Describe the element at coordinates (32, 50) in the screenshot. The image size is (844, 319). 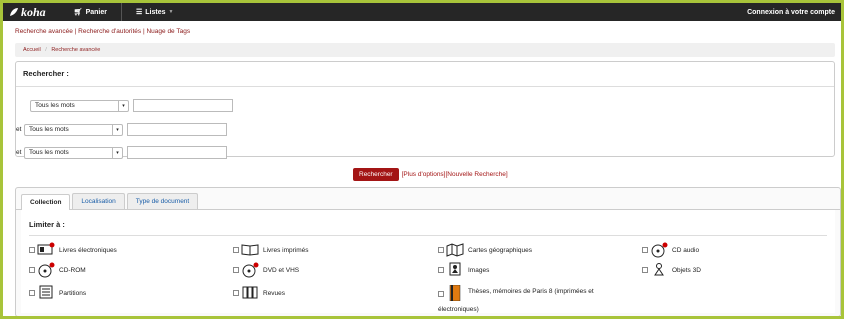
I see `breadcrumb-home: Accueil` at that location.